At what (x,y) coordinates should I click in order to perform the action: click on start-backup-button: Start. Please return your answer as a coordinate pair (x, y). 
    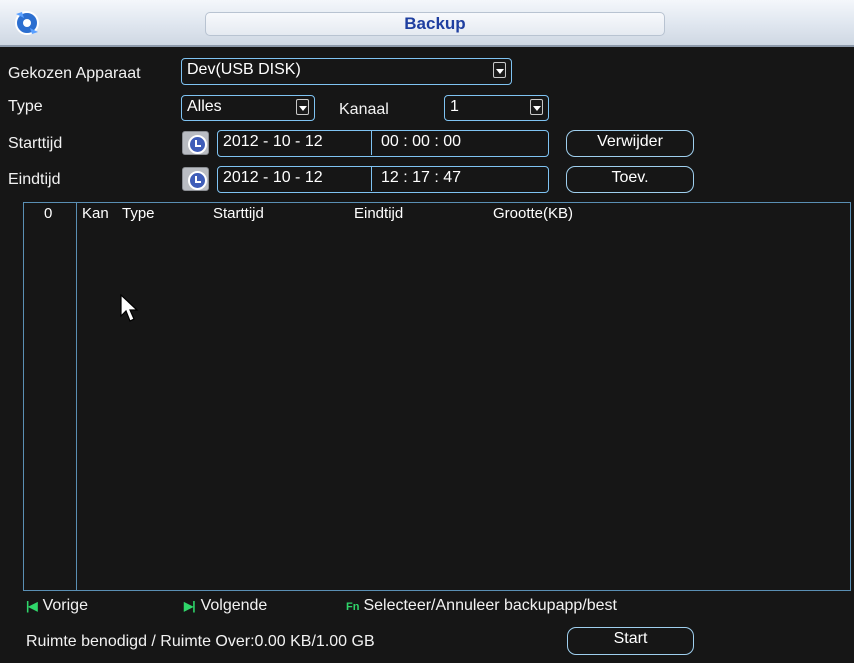
    Looking at the image, I should click on (630, 641).